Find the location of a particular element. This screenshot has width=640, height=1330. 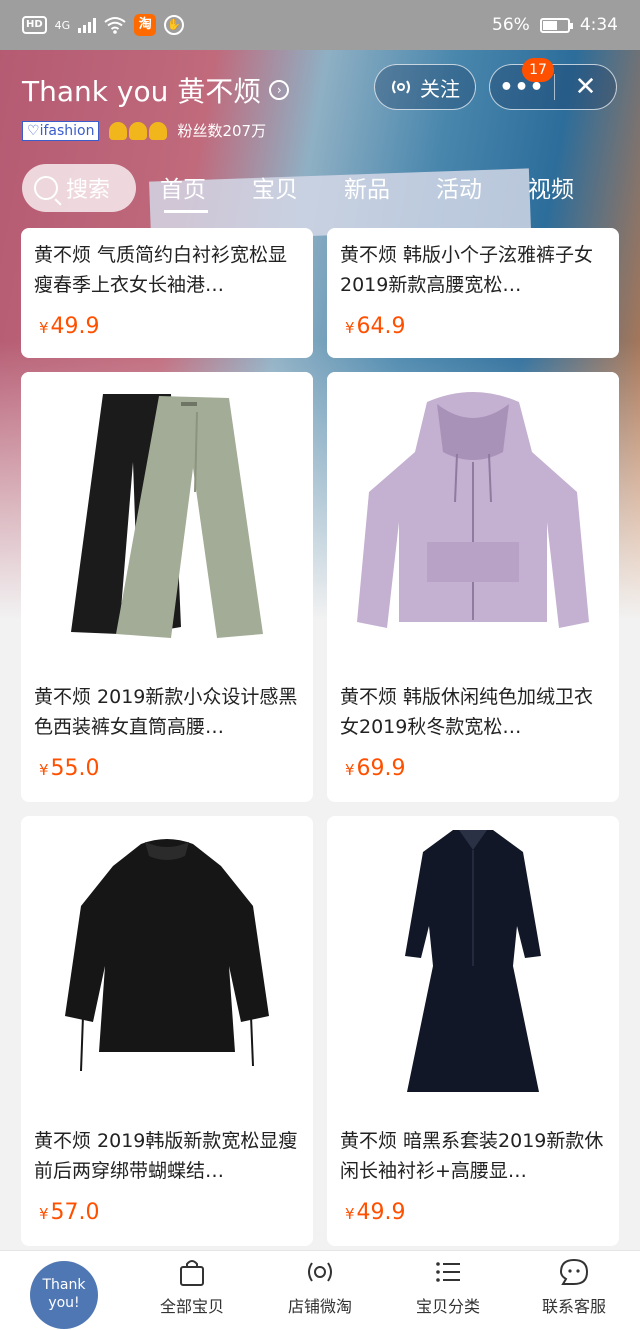

product-card: 黄不烦 2019新款小众设计感黑色西装裤女直筒高腰… ¥55.0 is located at coordinates (167, 587).